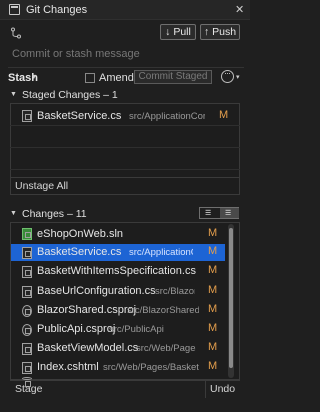  Describe the element at coordinates (90, 78) in the screenshot. I see `amend-checkbox` at that location.